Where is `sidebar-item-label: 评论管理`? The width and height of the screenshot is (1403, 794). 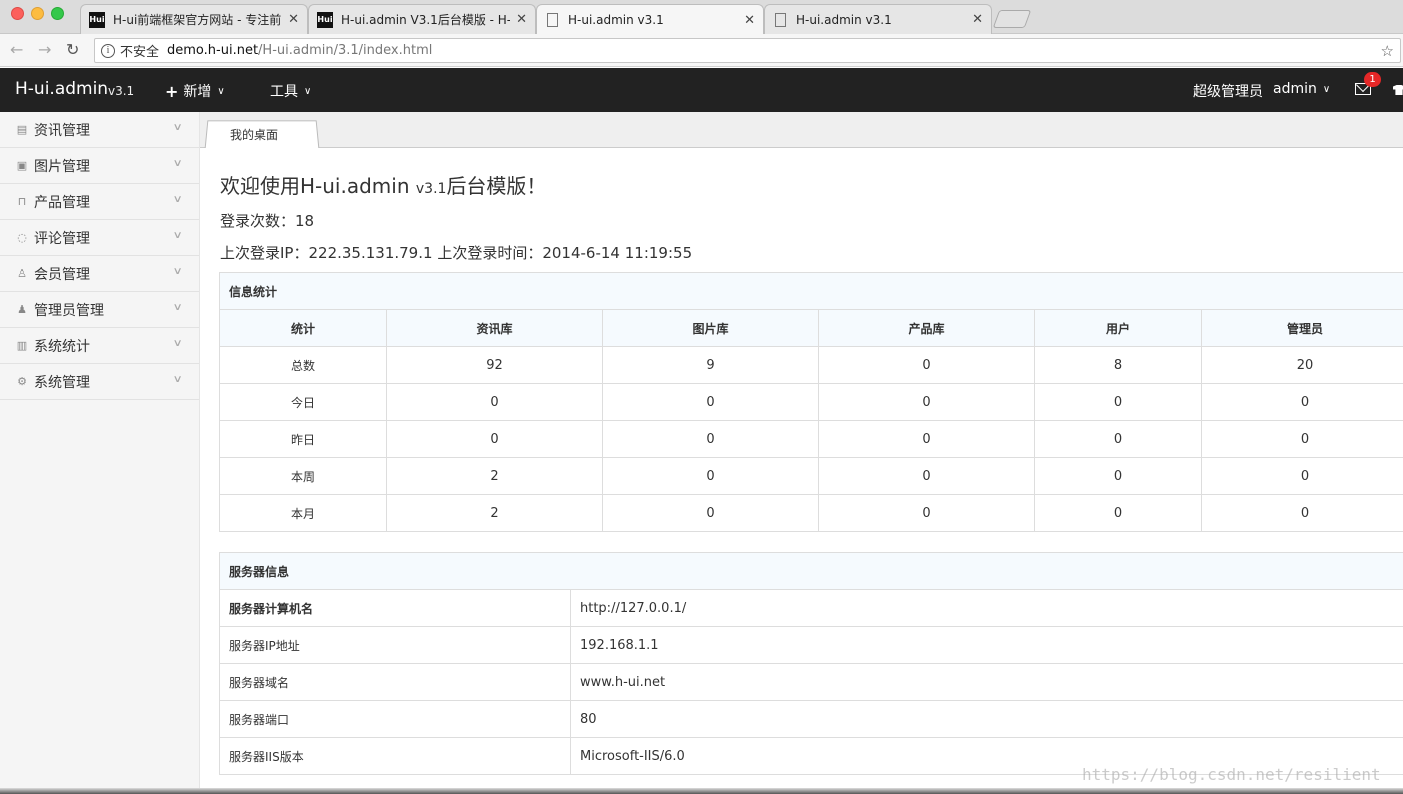
sidebar-item-label: 评论管理 is located at coordinates (62, 238).